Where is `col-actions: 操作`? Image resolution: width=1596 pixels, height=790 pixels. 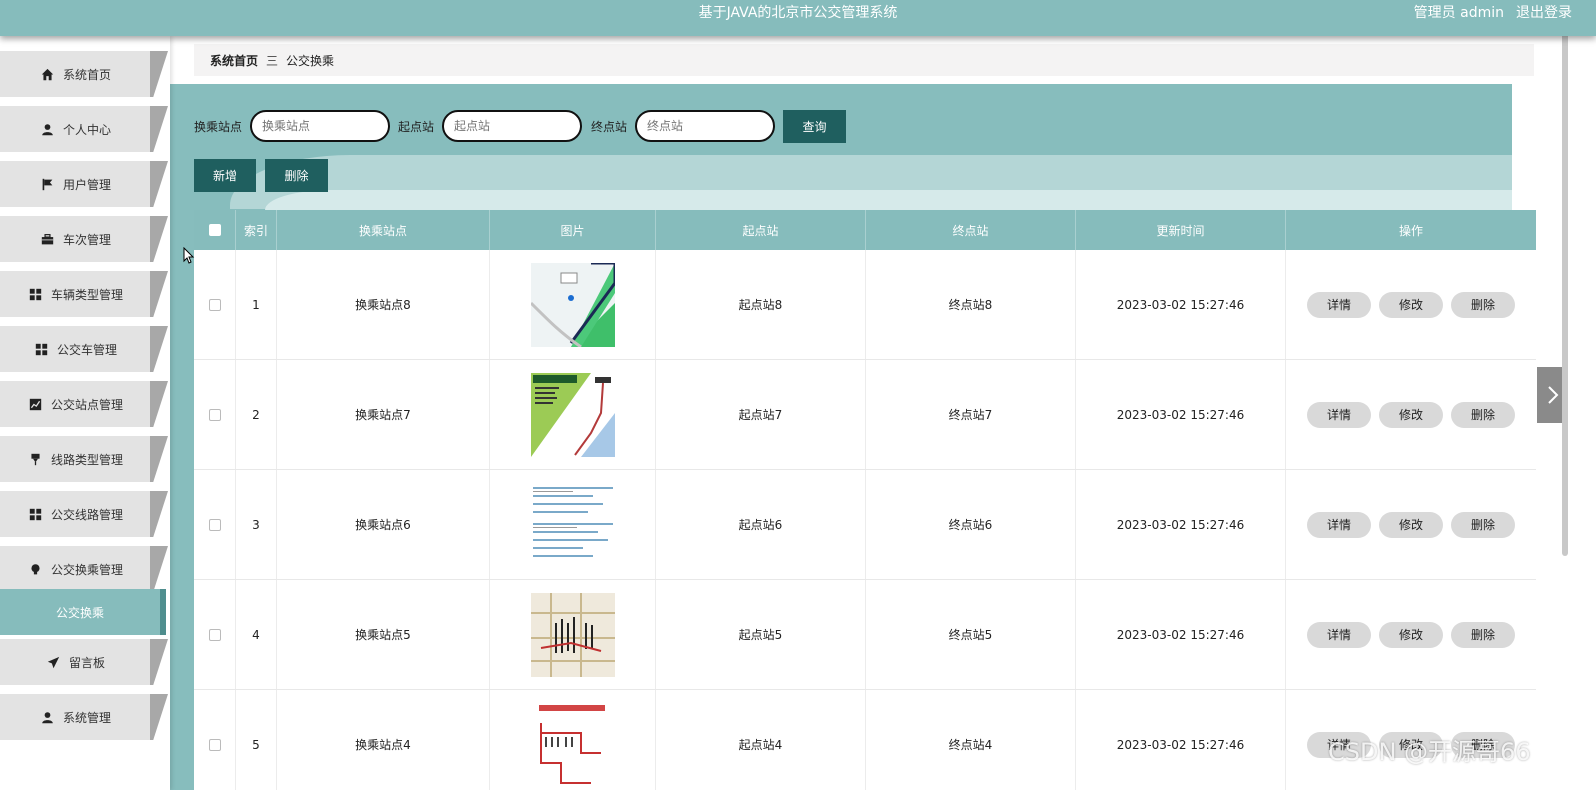 col-actions: 操作 is located at coordinates (1410, 230).